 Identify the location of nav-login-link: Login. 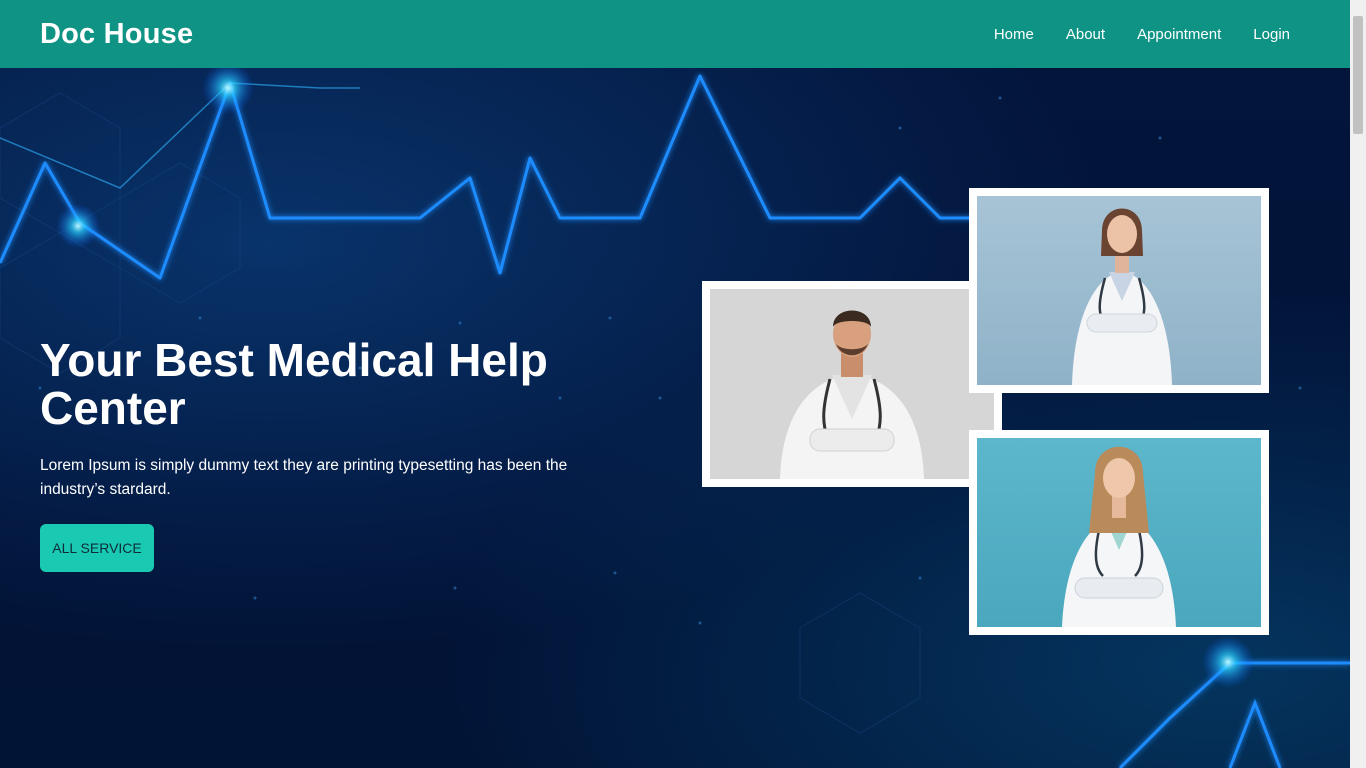
(1271, 34).